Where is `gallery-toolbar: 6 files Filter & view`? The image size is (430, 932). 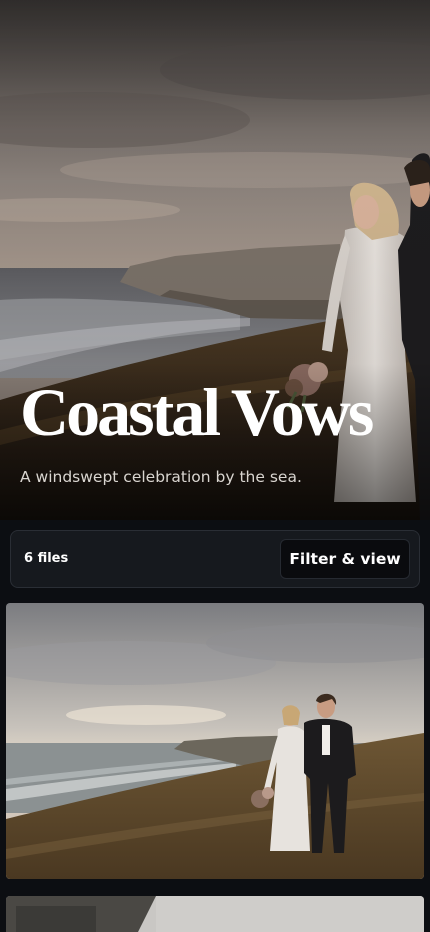
gallery-toolbar: 6 files Filter & view is located at coordinates (215, 559).